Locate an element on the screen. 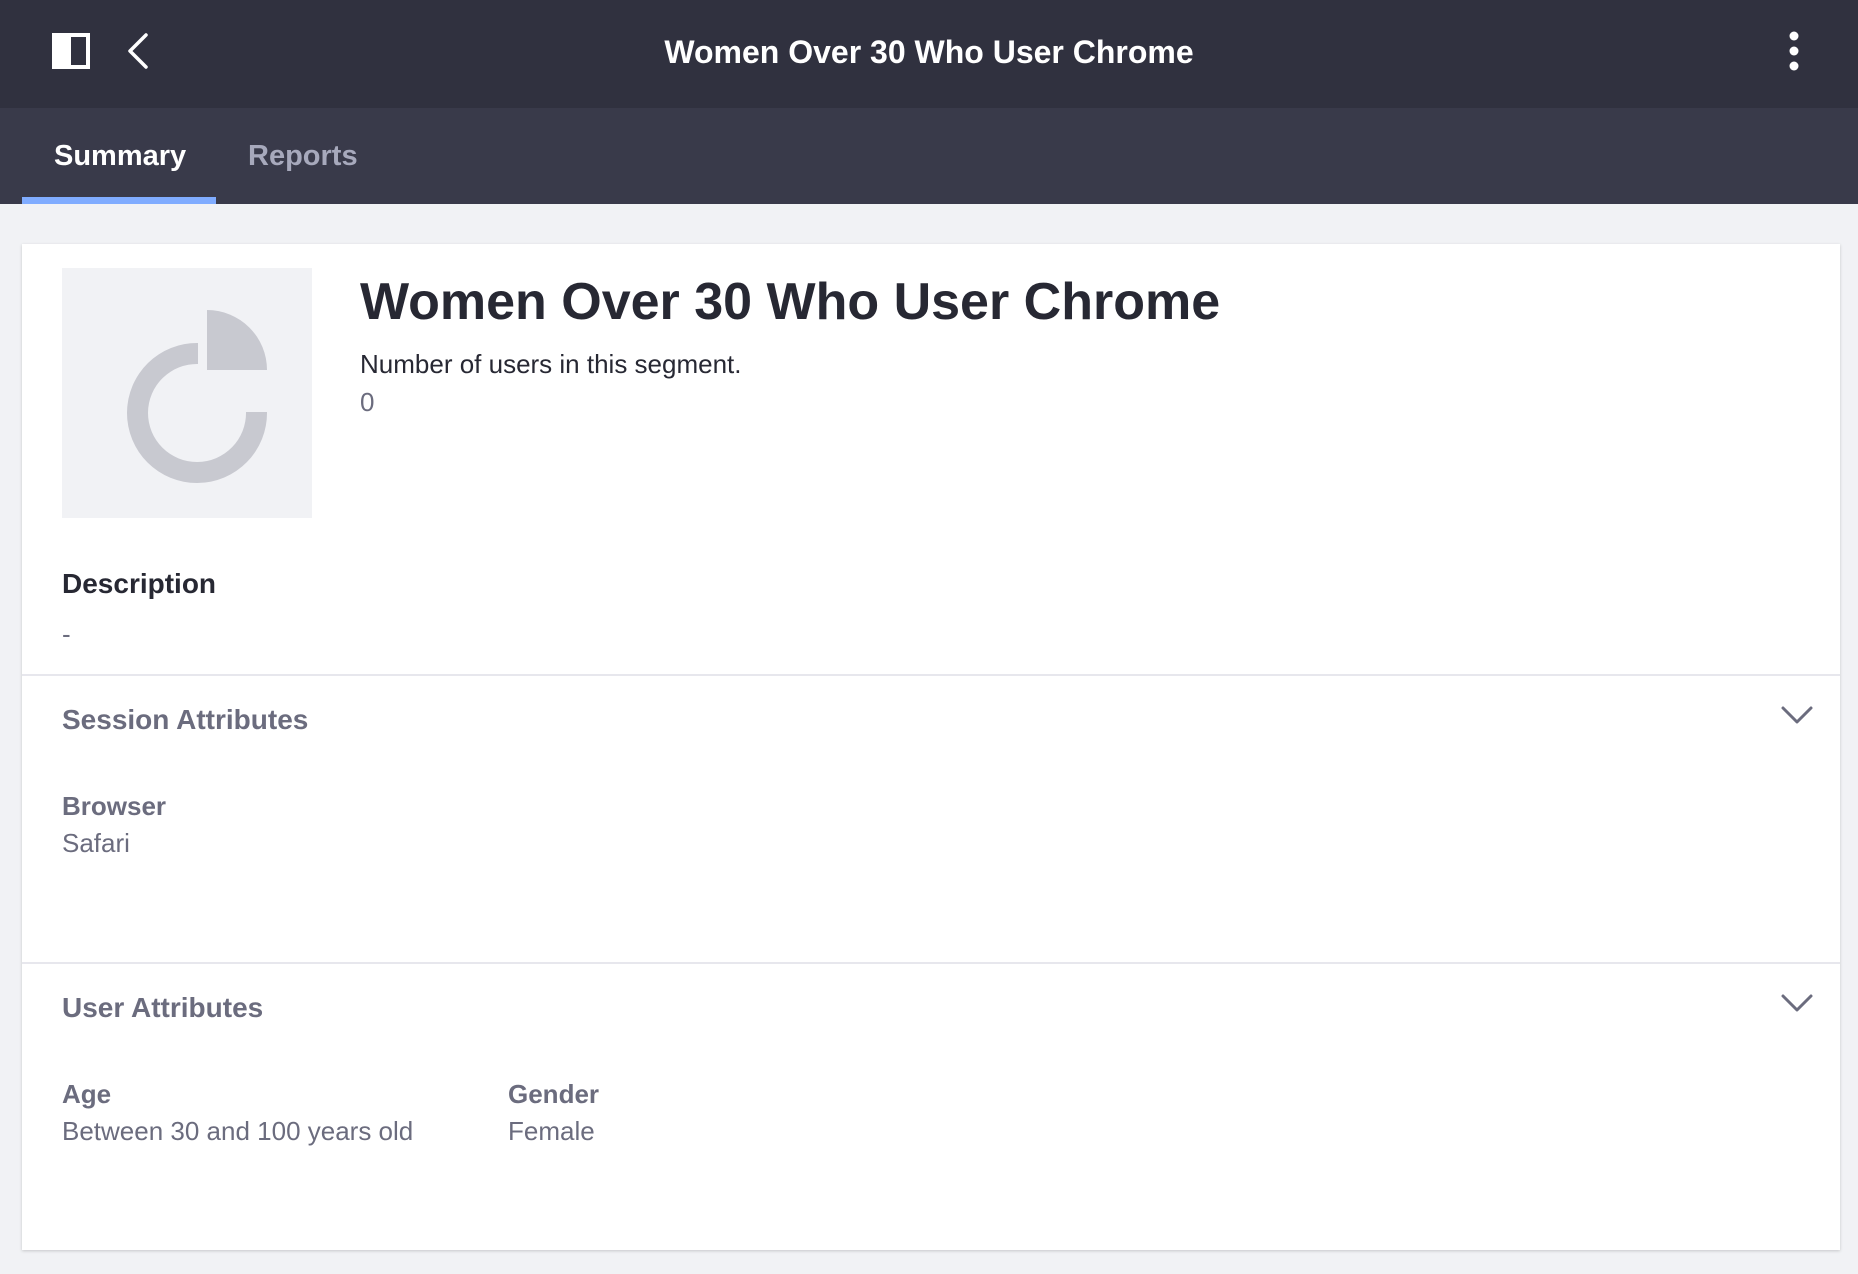 The height and width of the screenshot is (1274, 1858). attribute-value: Safari is located at coordinates (96, 843).